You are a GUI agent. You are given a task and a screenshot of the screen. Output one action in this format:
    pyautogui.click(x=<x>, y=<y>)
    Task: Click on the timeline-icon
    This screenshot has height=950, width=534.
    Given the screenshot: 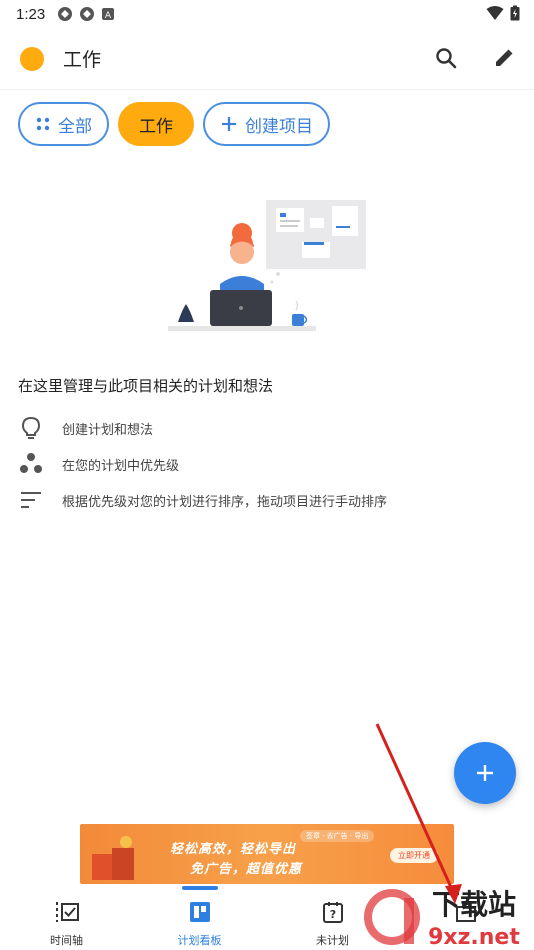 What is the action you would take?
    pyautogui.click(x=67, y=912)
    